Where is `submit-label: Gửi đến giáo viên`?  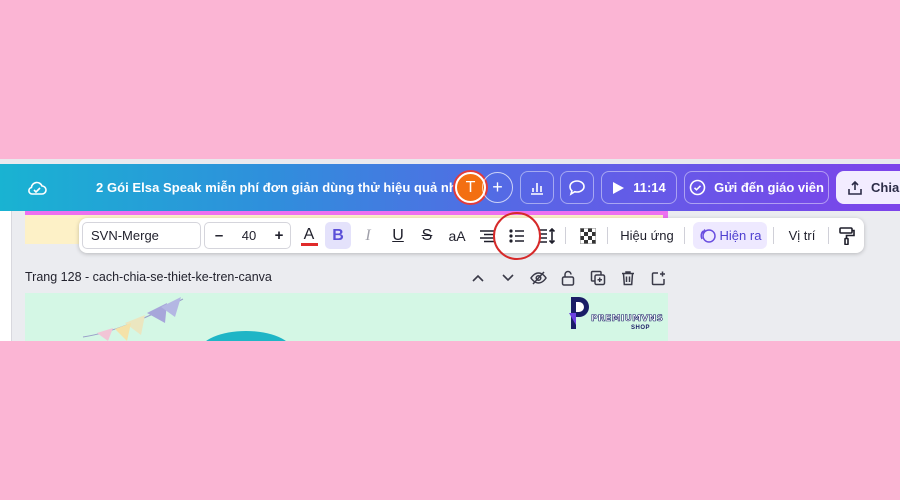
submit-label: Gửi đến giáo viên is located at coordinates (769, 187).